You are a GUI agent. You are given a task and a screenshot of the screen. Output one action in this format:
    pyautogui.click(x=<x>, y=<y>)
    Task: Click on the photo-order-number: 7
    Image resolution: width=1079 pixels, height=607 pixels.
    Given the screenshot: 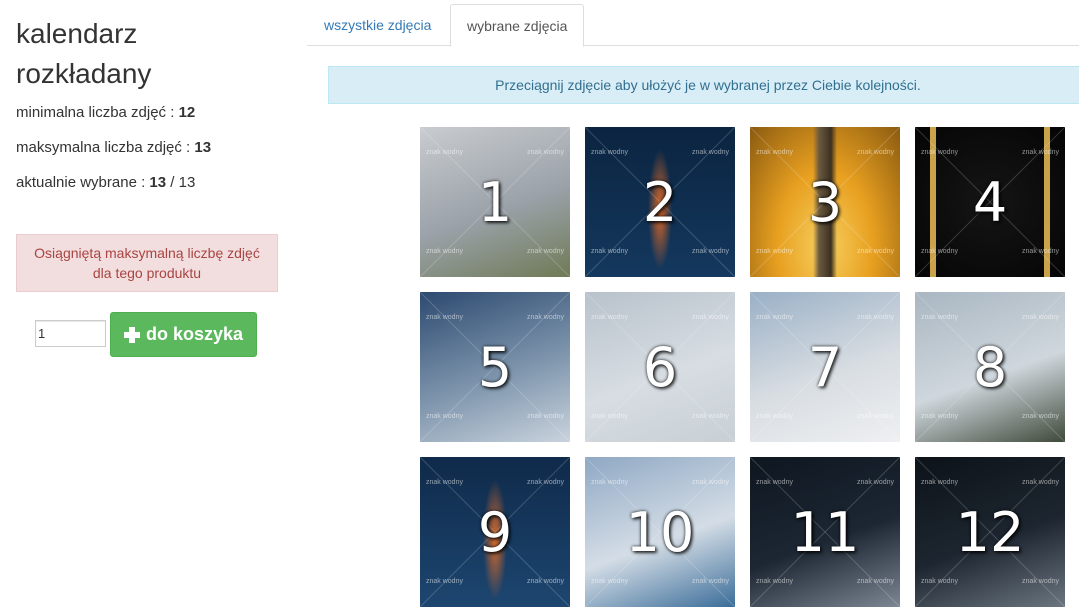 What is the action you would take?
    pyautogui.click(x=825, y=367)
    